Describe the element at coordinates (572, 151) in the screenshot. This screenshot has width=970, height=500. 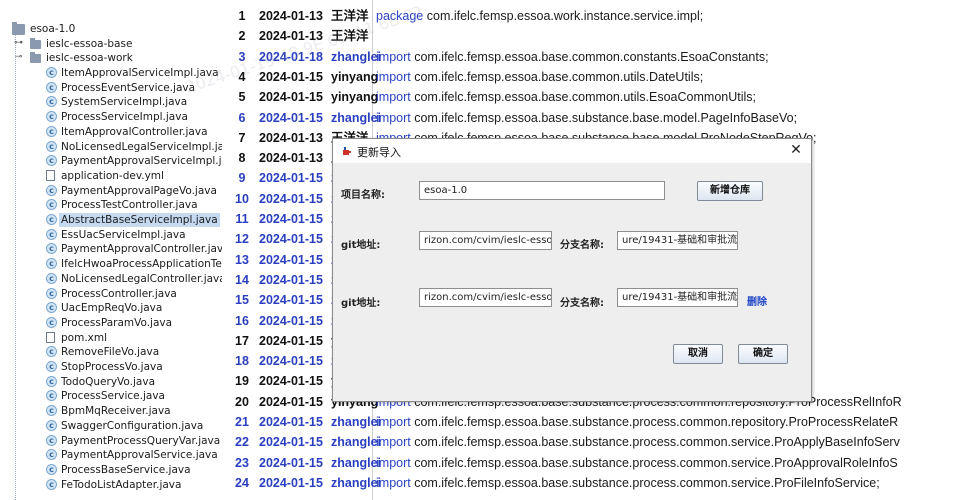
I see `dialog-titlebar: 更新导入 ✕` at that location.